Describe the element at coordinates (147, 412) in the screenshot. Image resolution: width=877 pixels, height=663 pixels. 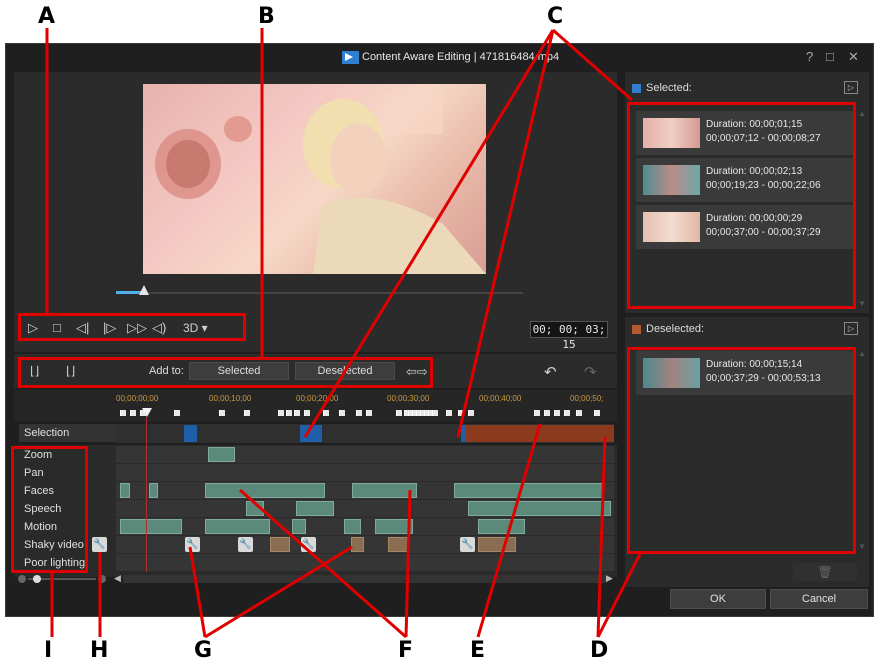
I see `playhead-handle` at that location.